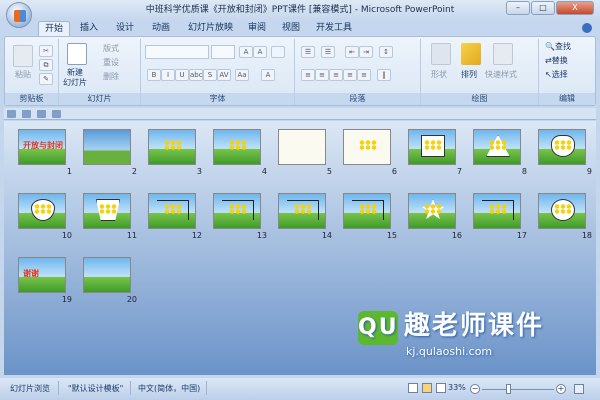 Image resolution: width=600 pixels, height=400 pixels. What do you see at coordinates (99, 99) in the screenshot?
I see `slides-group-label: 幻灯片` at bounding box center [99, 99].